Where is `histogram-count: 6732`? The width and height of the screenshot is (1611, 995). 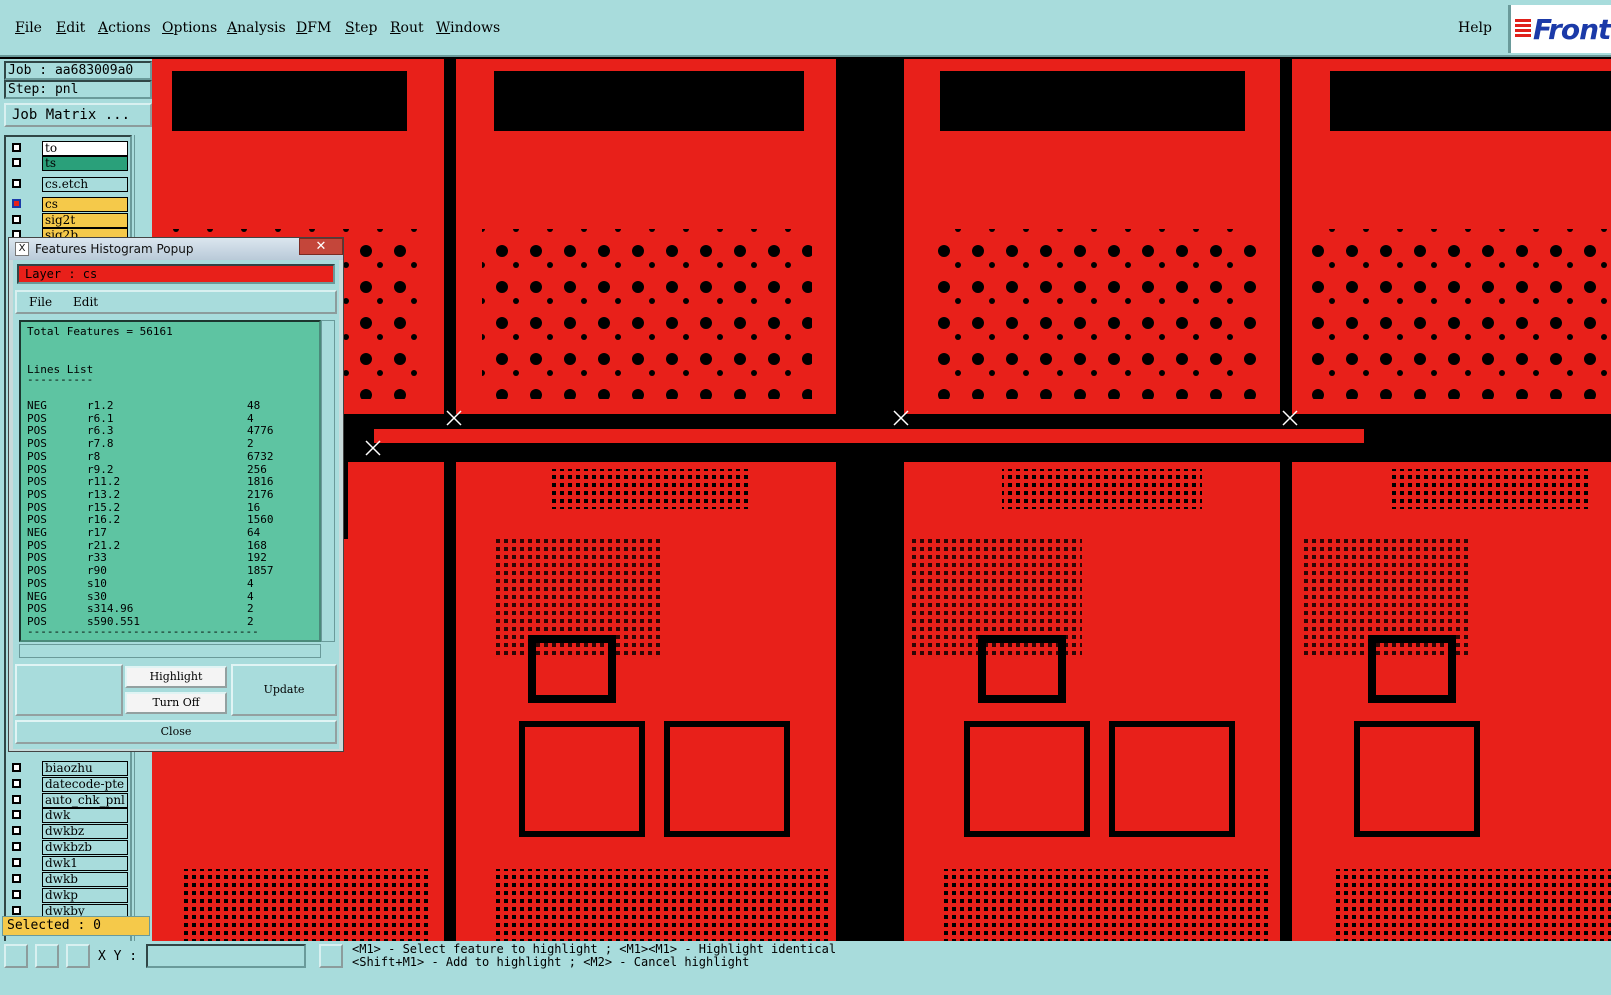 histogram-count: 6732 is located at coordinates (260, 457).